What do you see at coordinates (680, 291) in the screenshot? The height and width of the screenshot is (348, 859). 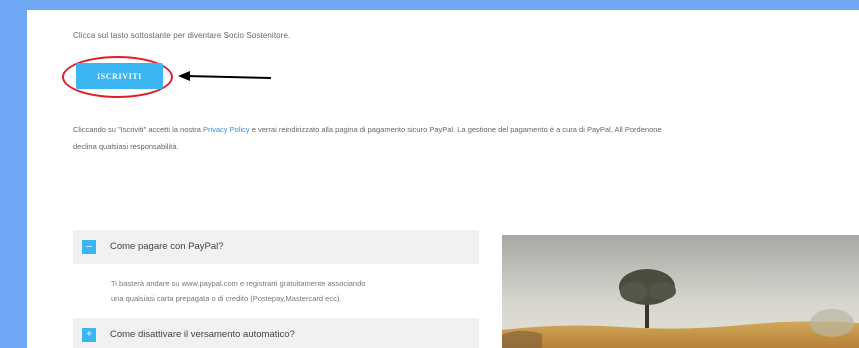 I see `landscape-photo` at bounding box center [680, 291].